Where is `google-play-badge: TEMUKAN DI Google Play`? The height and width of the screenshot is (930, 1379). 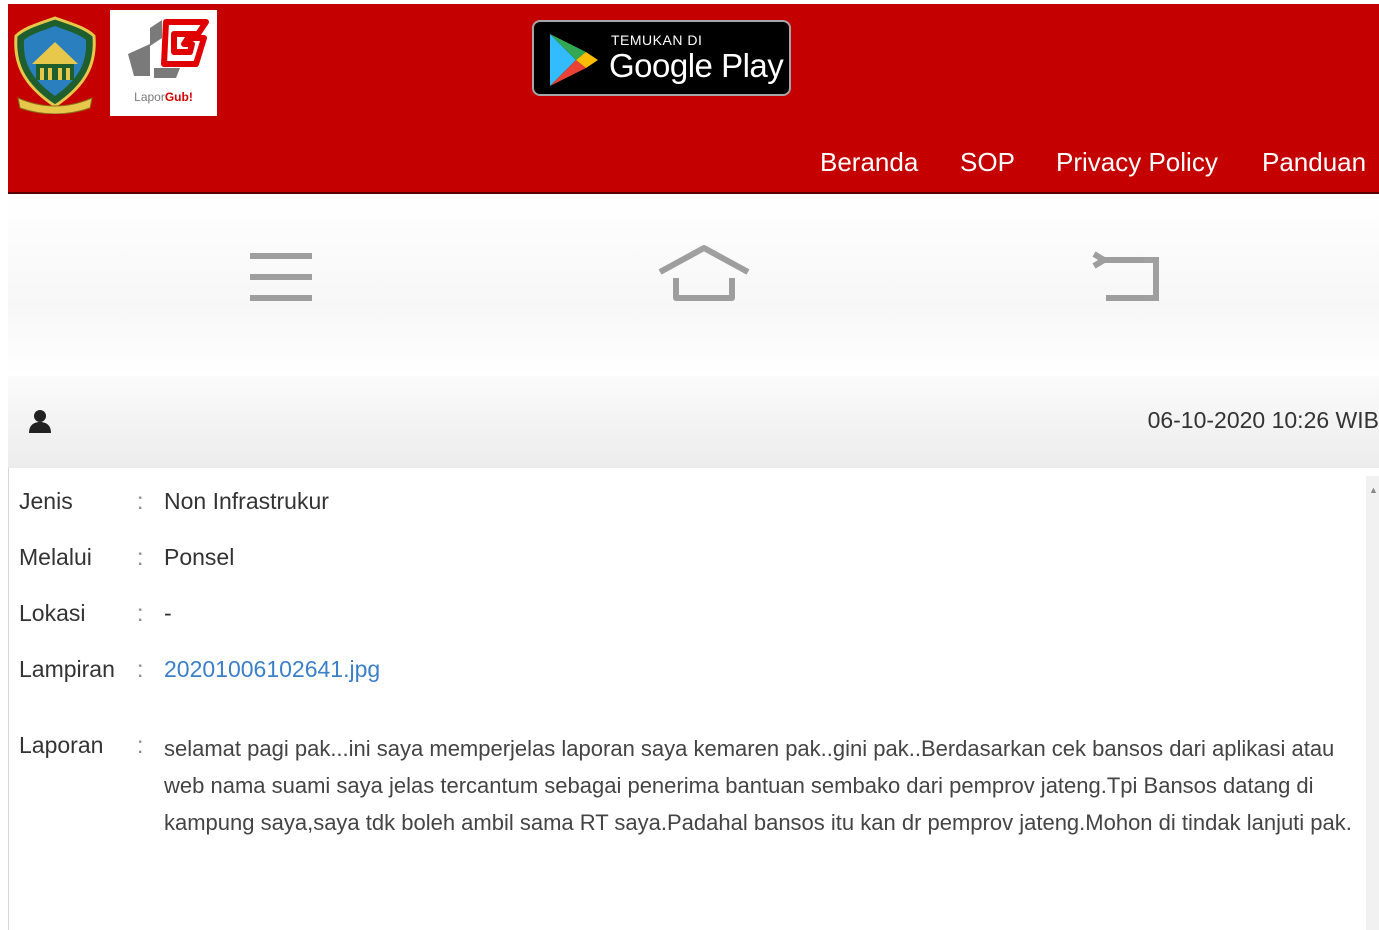 google-play-badge: TEMUKAN DI Google Play is located at coordinates (661, 58).